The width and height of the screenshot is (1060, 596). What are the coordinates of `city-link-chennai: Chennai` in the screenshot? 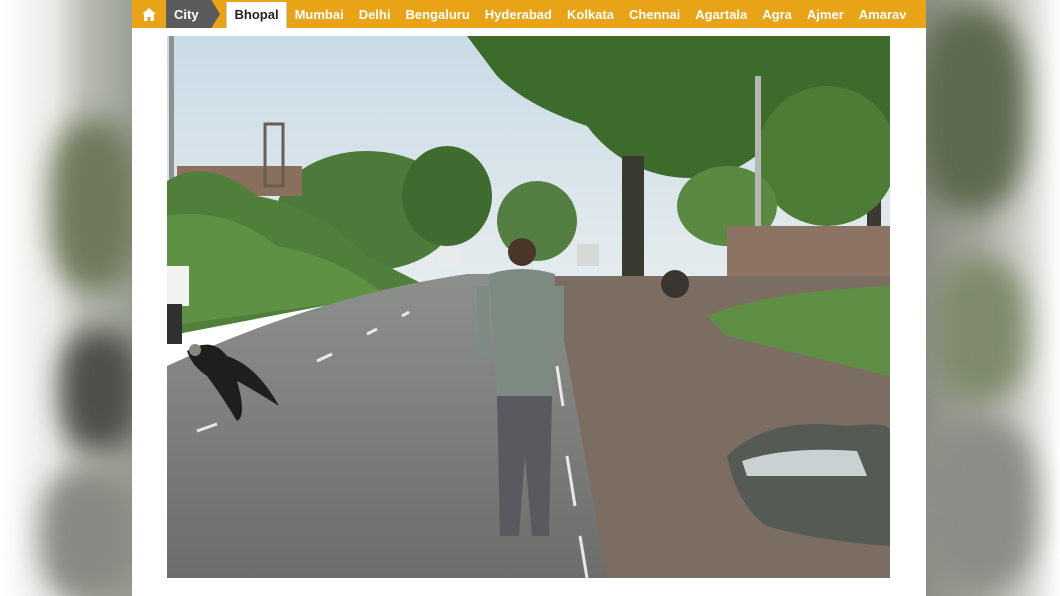 It's located at (654, 14).